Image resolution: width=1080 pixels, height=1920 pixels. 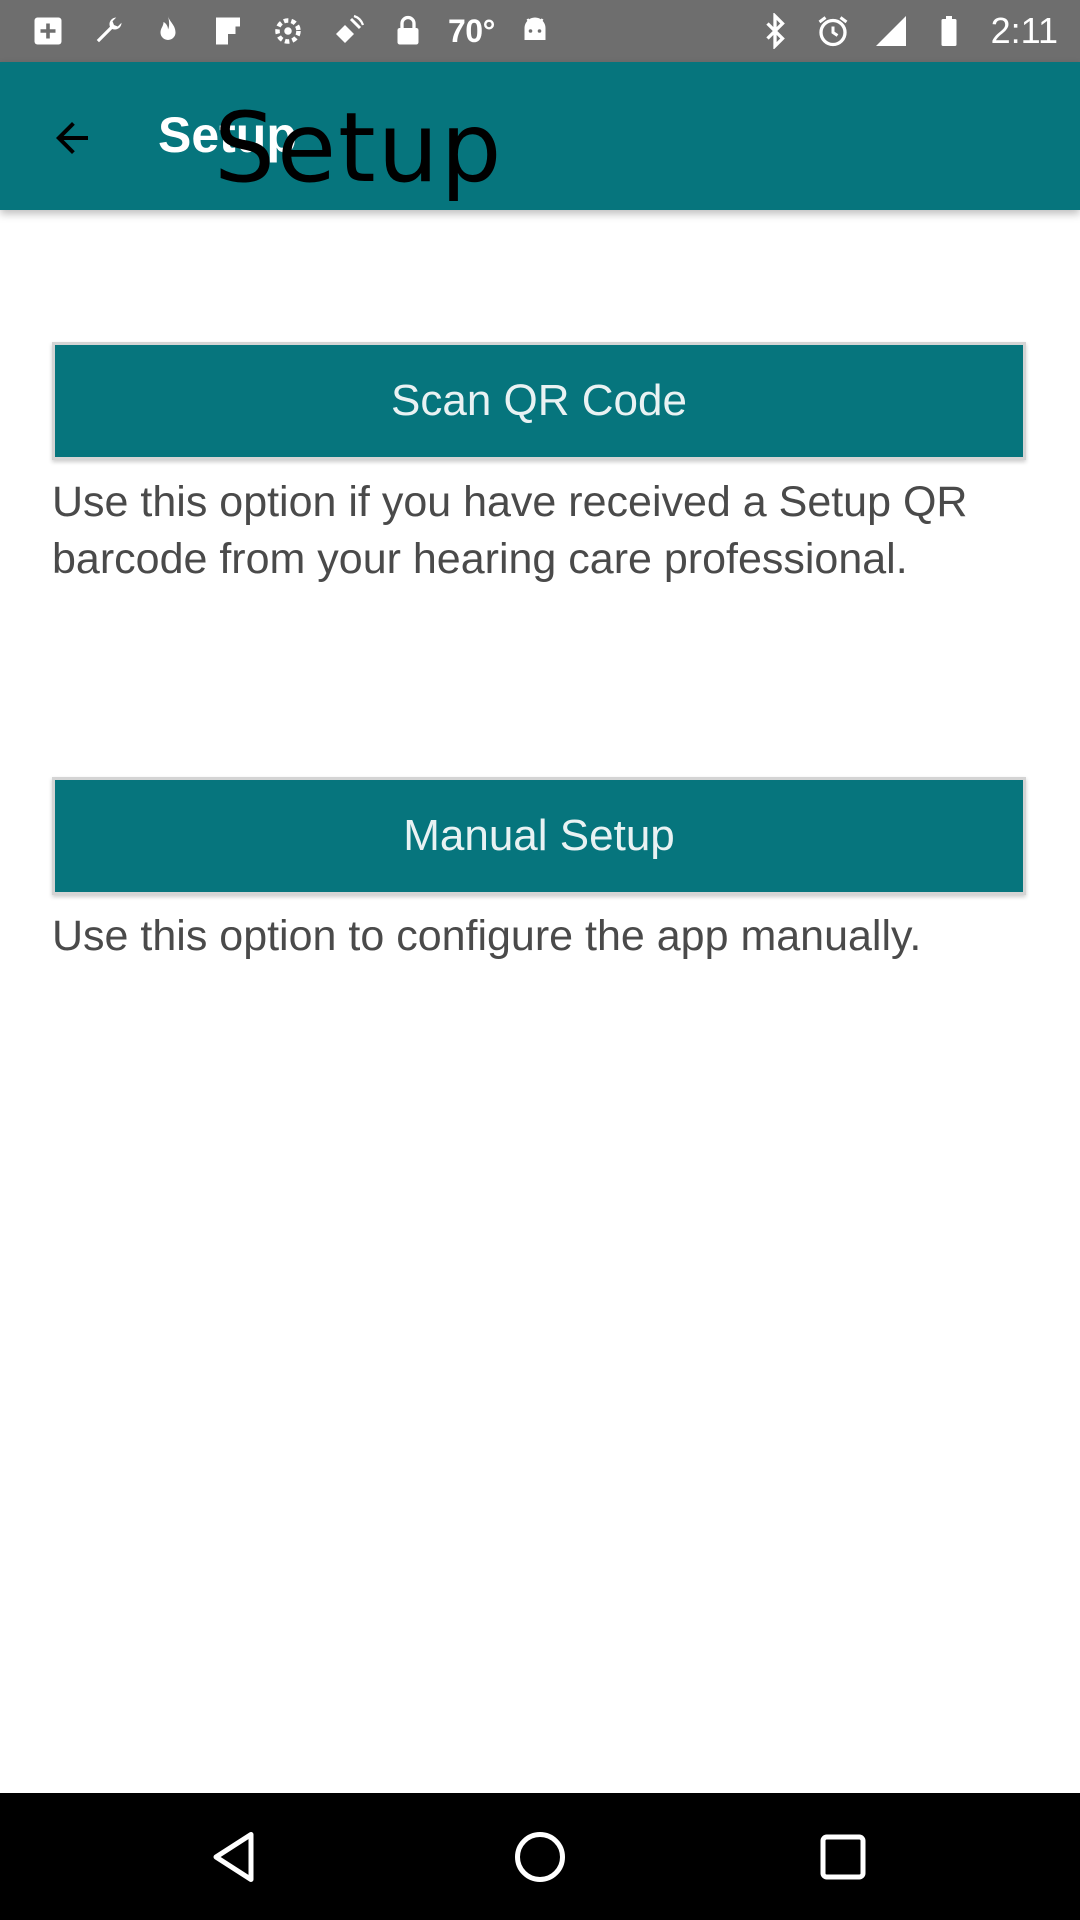 I want to click on scan-qr-code-button: Scan QR Code, so click(x=539, y=401).